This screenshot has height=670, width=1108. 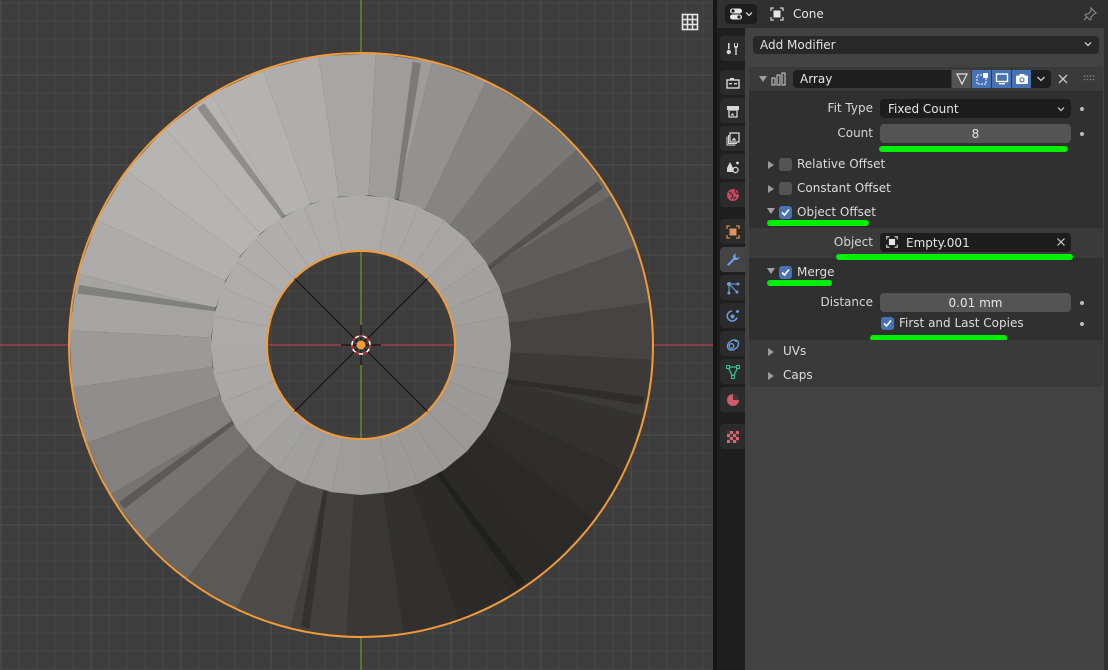 I want to click on viewport-display-toggle, so click(x=1001, y=79).